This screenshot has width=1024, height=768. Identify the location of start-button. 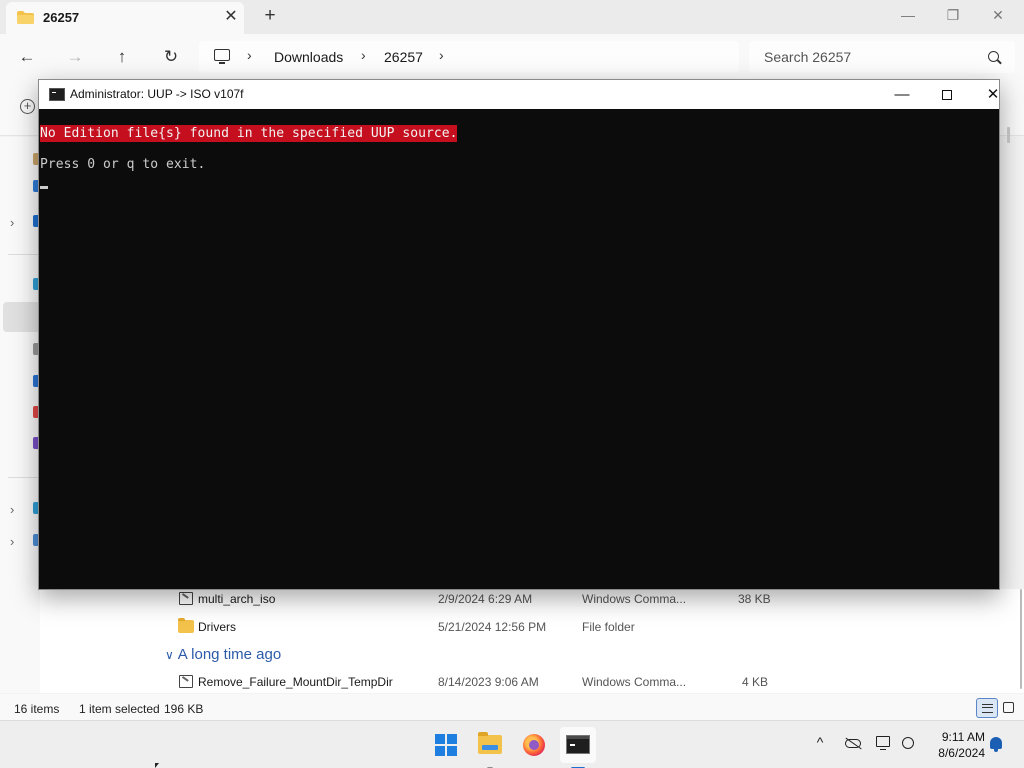
(446, 745).